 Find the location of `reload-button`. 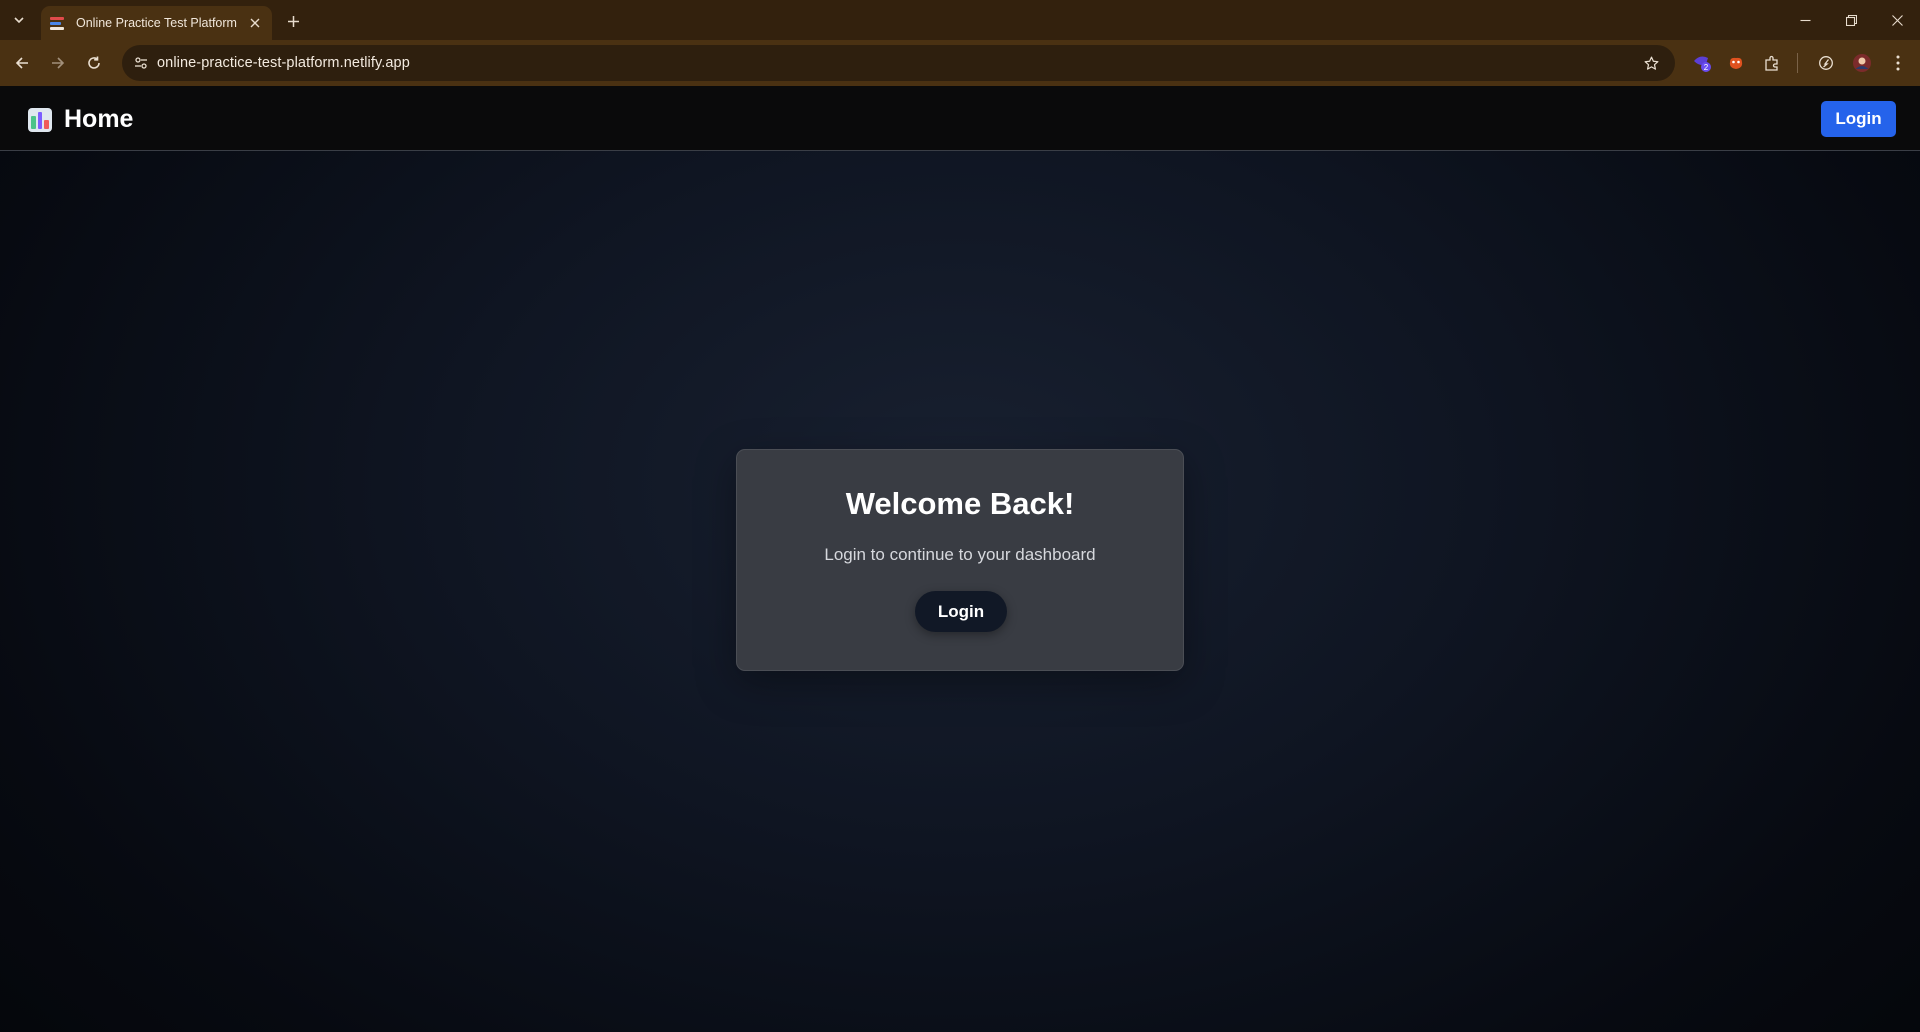

reload-button is located at coordinates (94, 63).